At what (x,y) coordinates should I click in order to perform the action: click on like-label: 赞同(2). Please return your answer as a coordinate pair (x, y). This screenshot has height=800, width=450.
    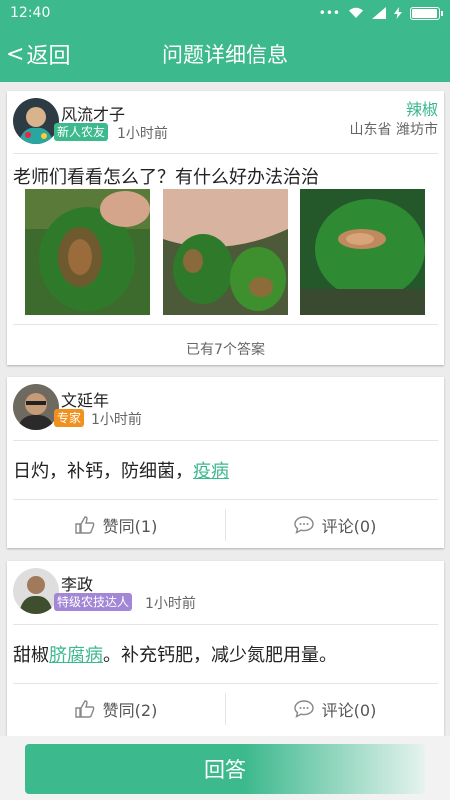
    Looking at the image, I should click on (130, 710).